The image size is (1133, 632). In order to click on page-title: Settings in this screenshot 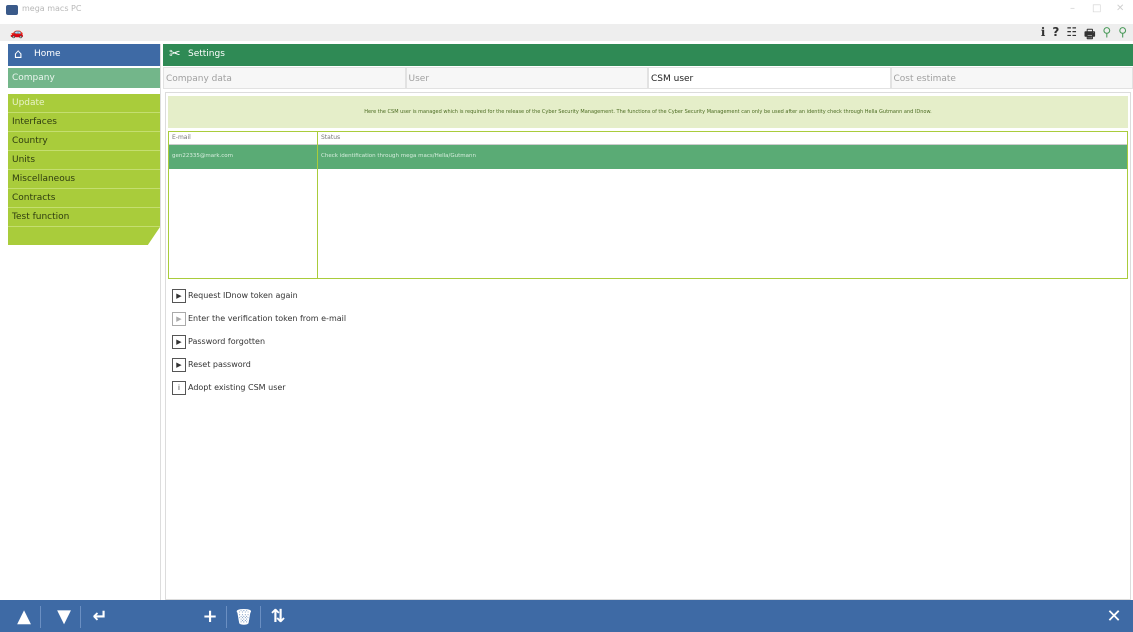, I will do `click(206, 54)`.